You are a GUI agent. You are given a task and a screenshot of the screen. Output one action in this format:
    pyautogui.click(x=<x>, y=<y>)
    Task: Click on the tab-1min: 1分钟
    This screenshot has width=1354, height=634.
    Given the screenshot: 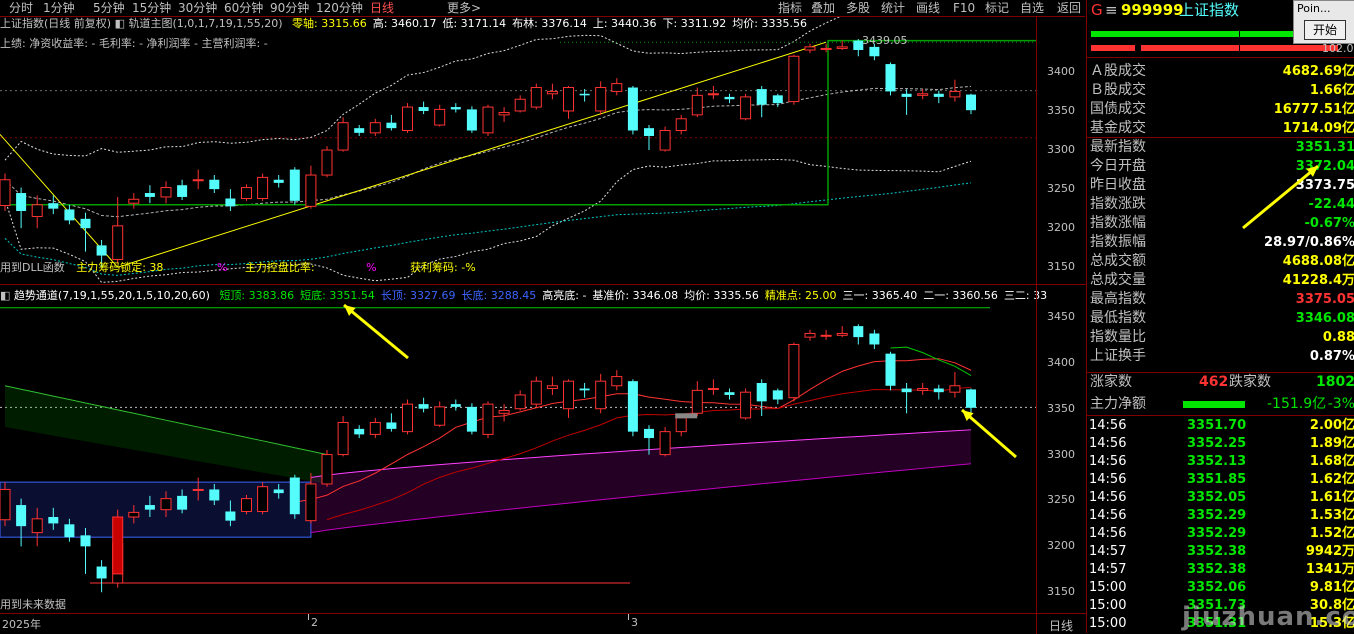 What is the action you would take?
    pyautogui.click(x=59, y=8)
    